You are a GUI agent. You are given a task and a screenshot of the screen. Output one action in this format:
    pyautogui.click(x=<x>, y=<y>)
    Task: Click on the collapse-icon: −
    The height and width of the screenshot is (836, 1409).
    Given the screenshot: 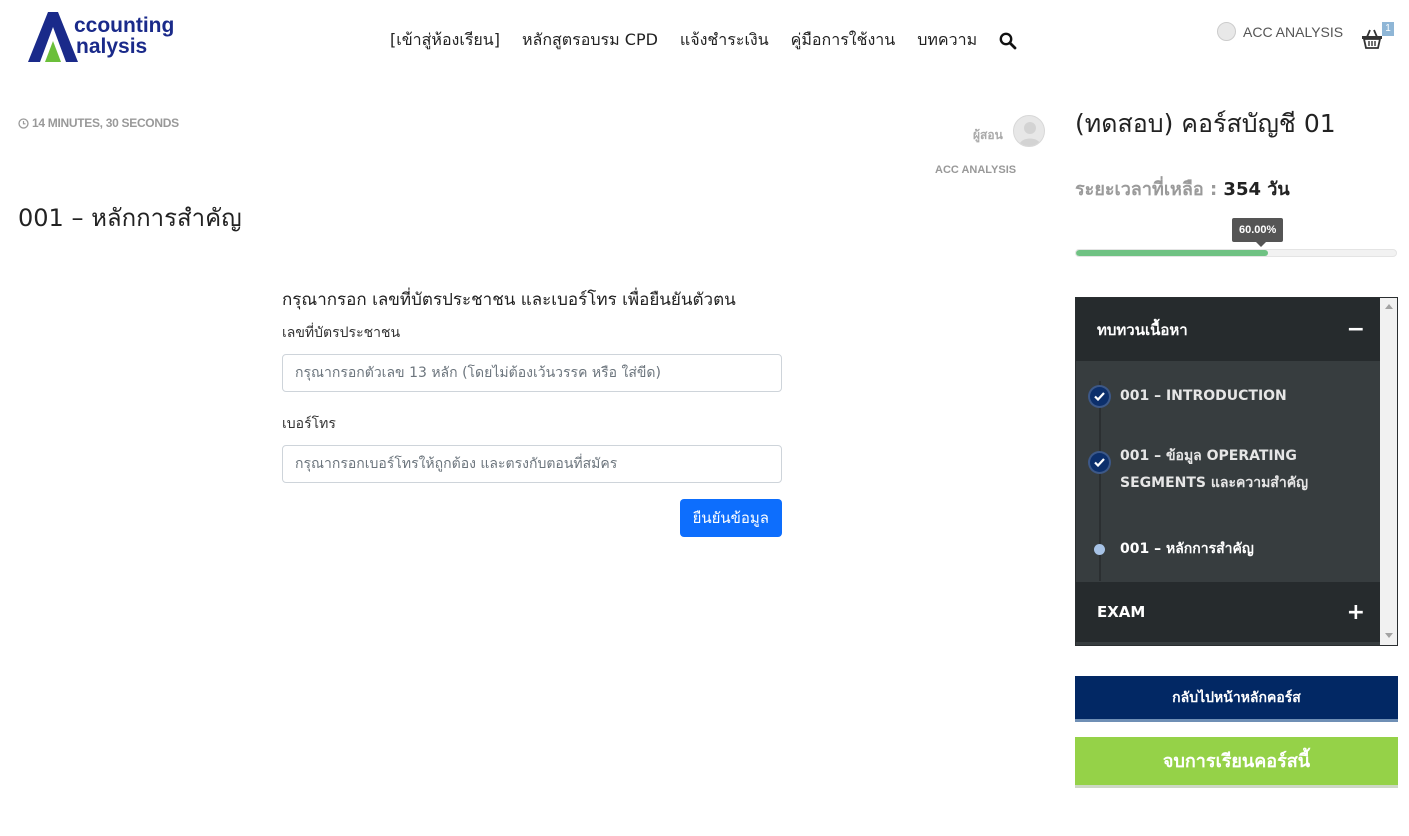 What is the action you would take?
    pyautogui.click(x=1356, y=329)
    